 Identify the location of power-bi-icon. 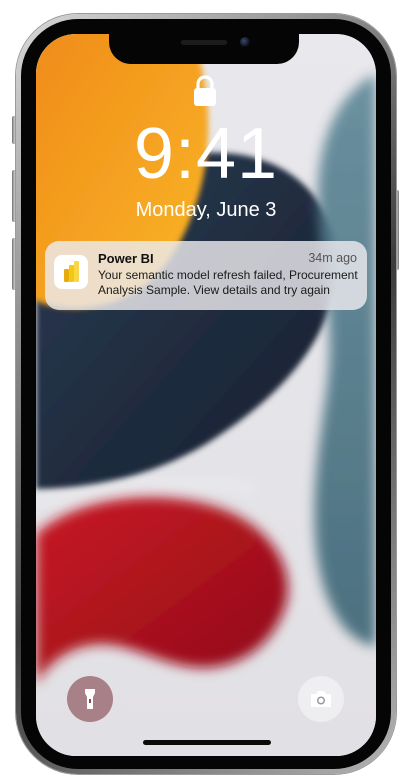
(71, 272).